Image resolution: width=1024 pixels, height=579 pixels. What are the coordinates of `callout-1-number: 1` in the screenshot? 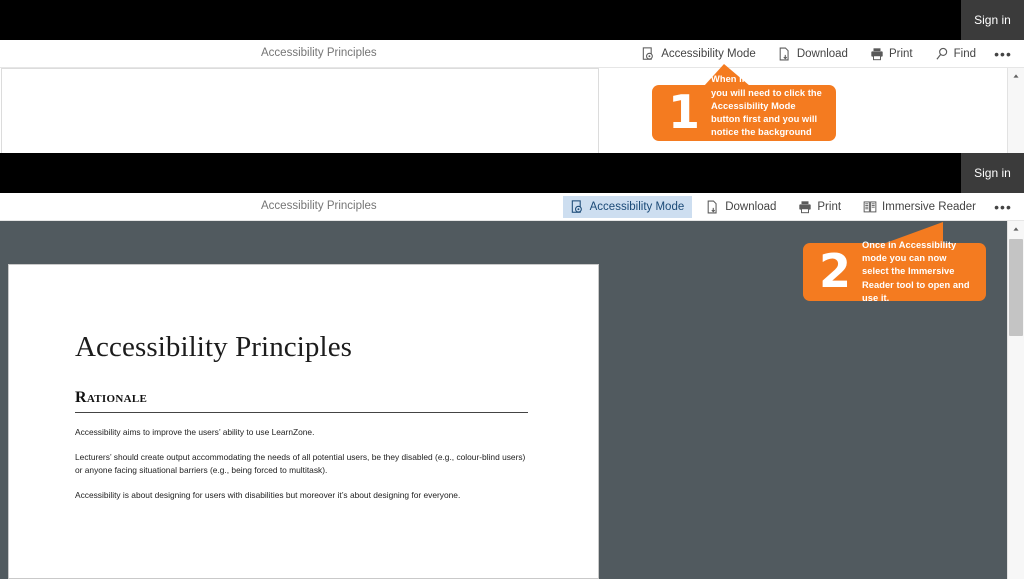 It's located at (684, 112).